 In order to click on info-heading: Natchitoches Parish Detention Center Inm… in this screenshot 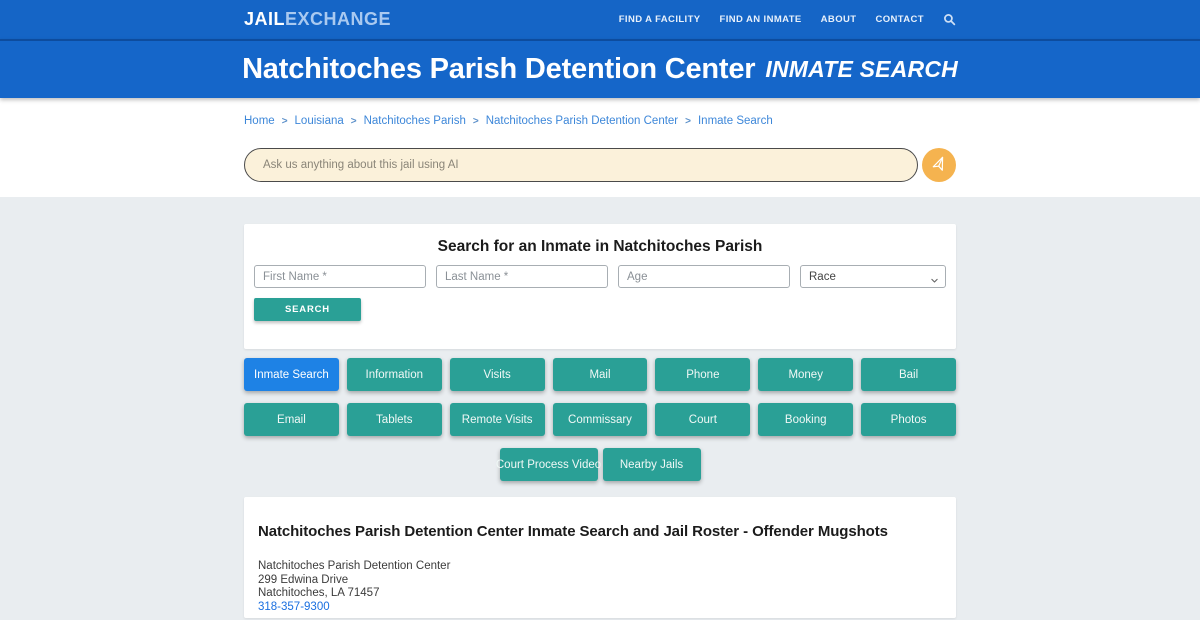, I will do `click(573, 531)`.